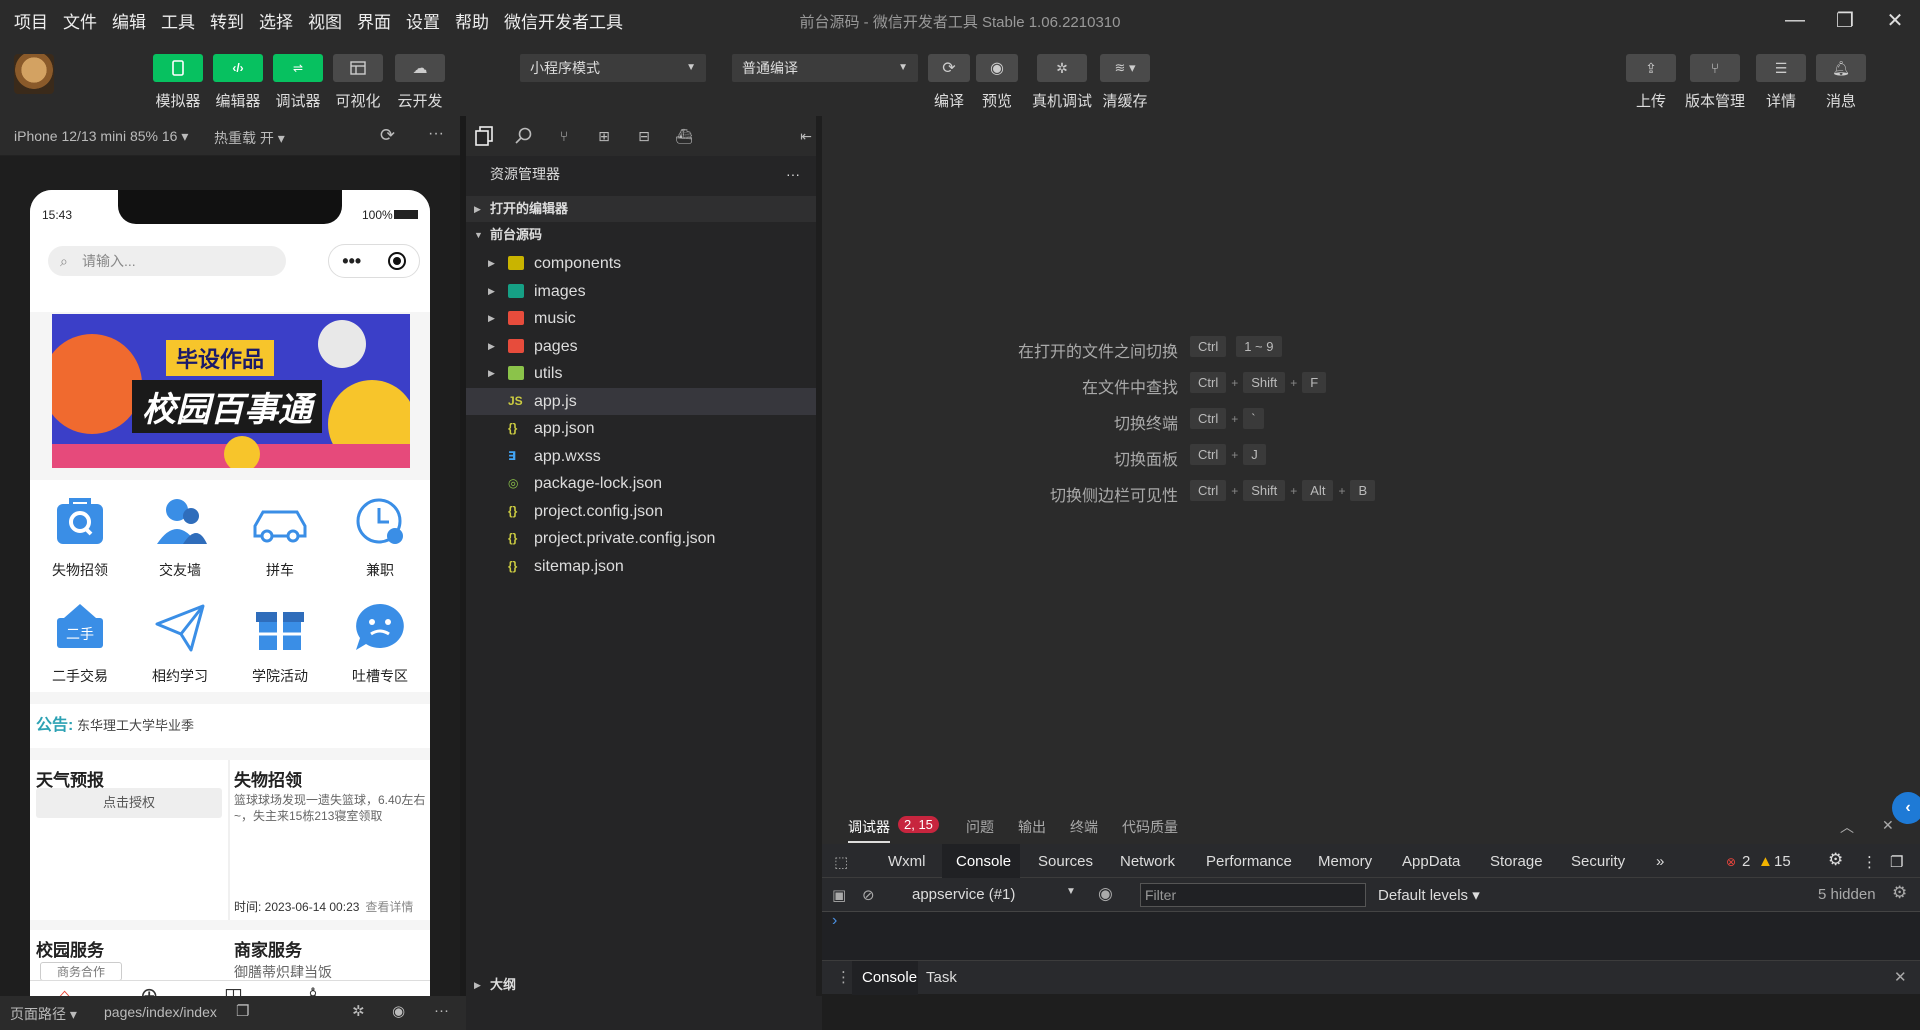 The height and width of the screenshot is (1030, 1920). What do you see at coordinates (1795, 20) in the screenshot?
I see `minimize-icon: —` at bounding box center [1795, 20].